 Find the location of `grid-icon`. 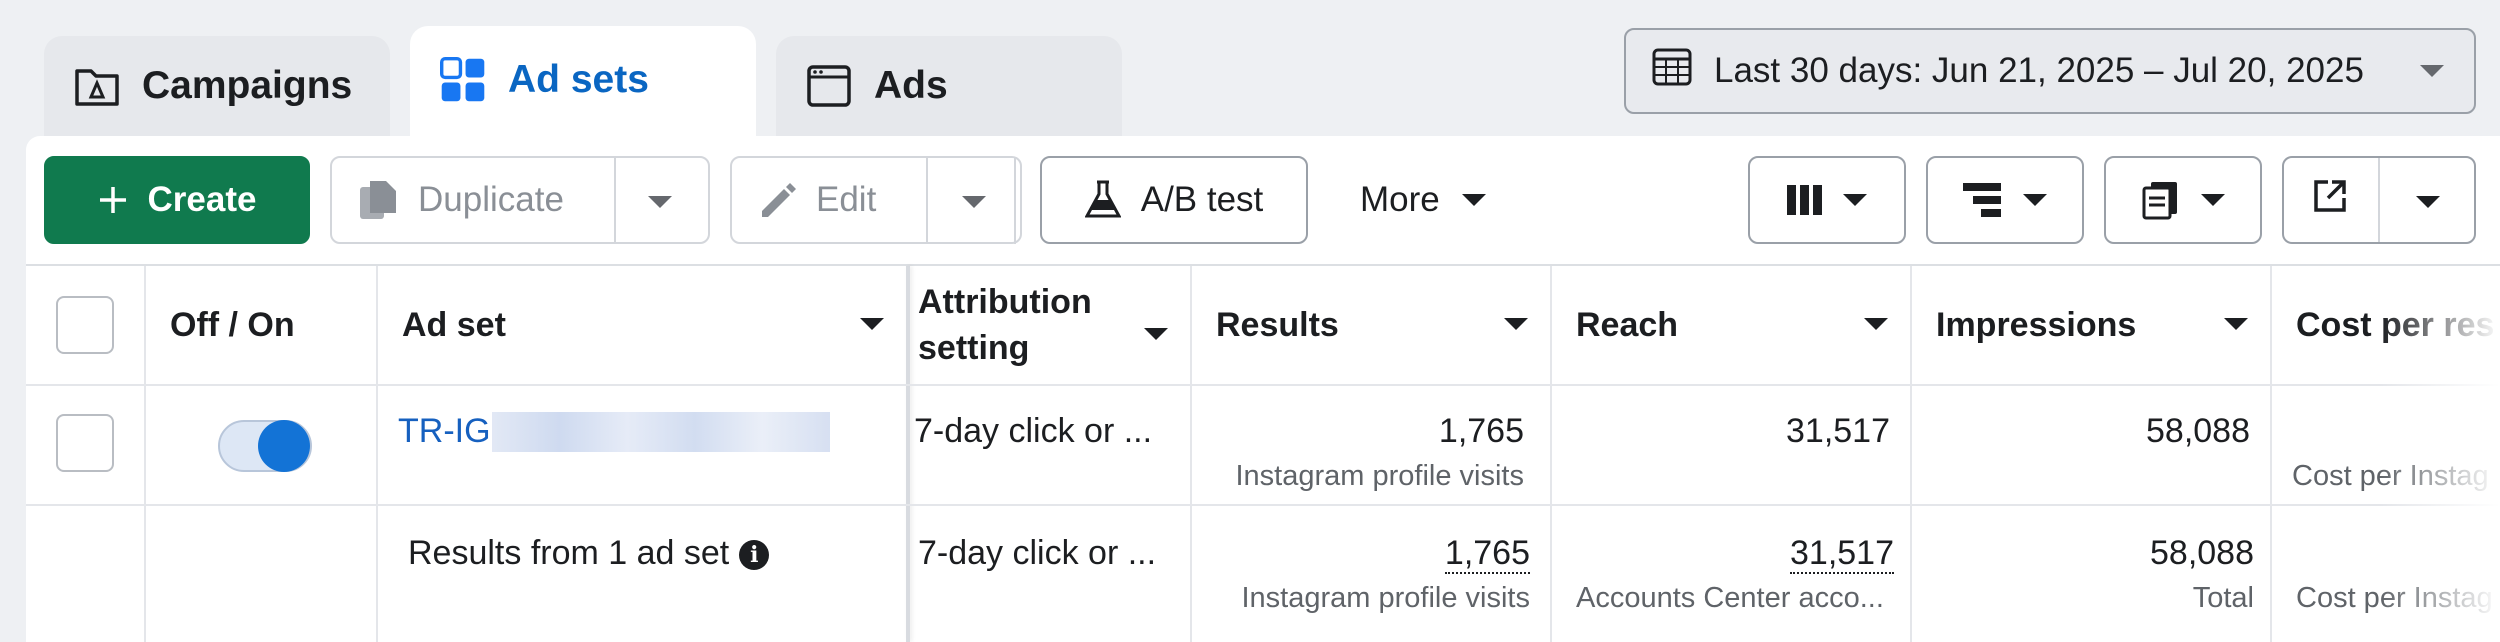

grid-icon is located at coordinates (463, 80).